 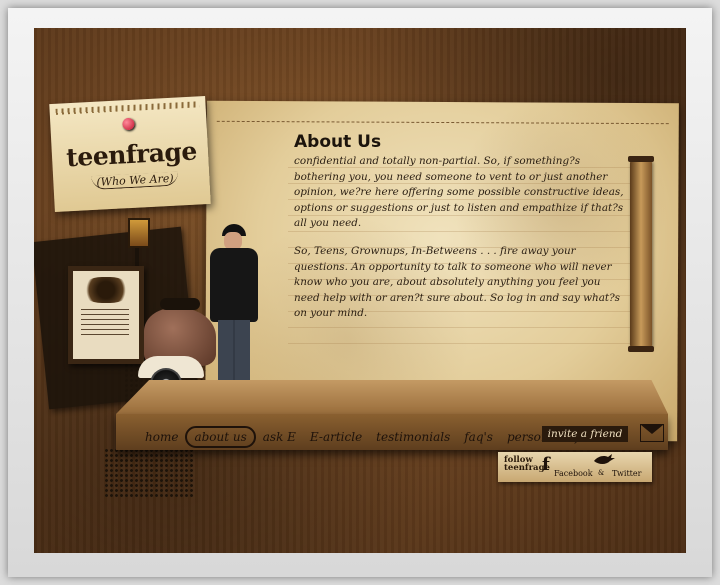 I want to click on nav-about-us: about us, so click(x=220, y=437).